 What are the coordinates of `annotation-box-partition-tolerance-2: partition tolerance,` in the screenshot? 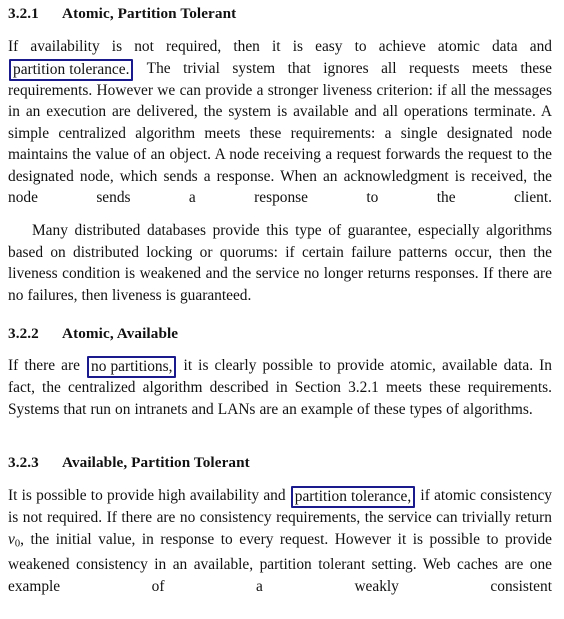 It's located at (353, 497).